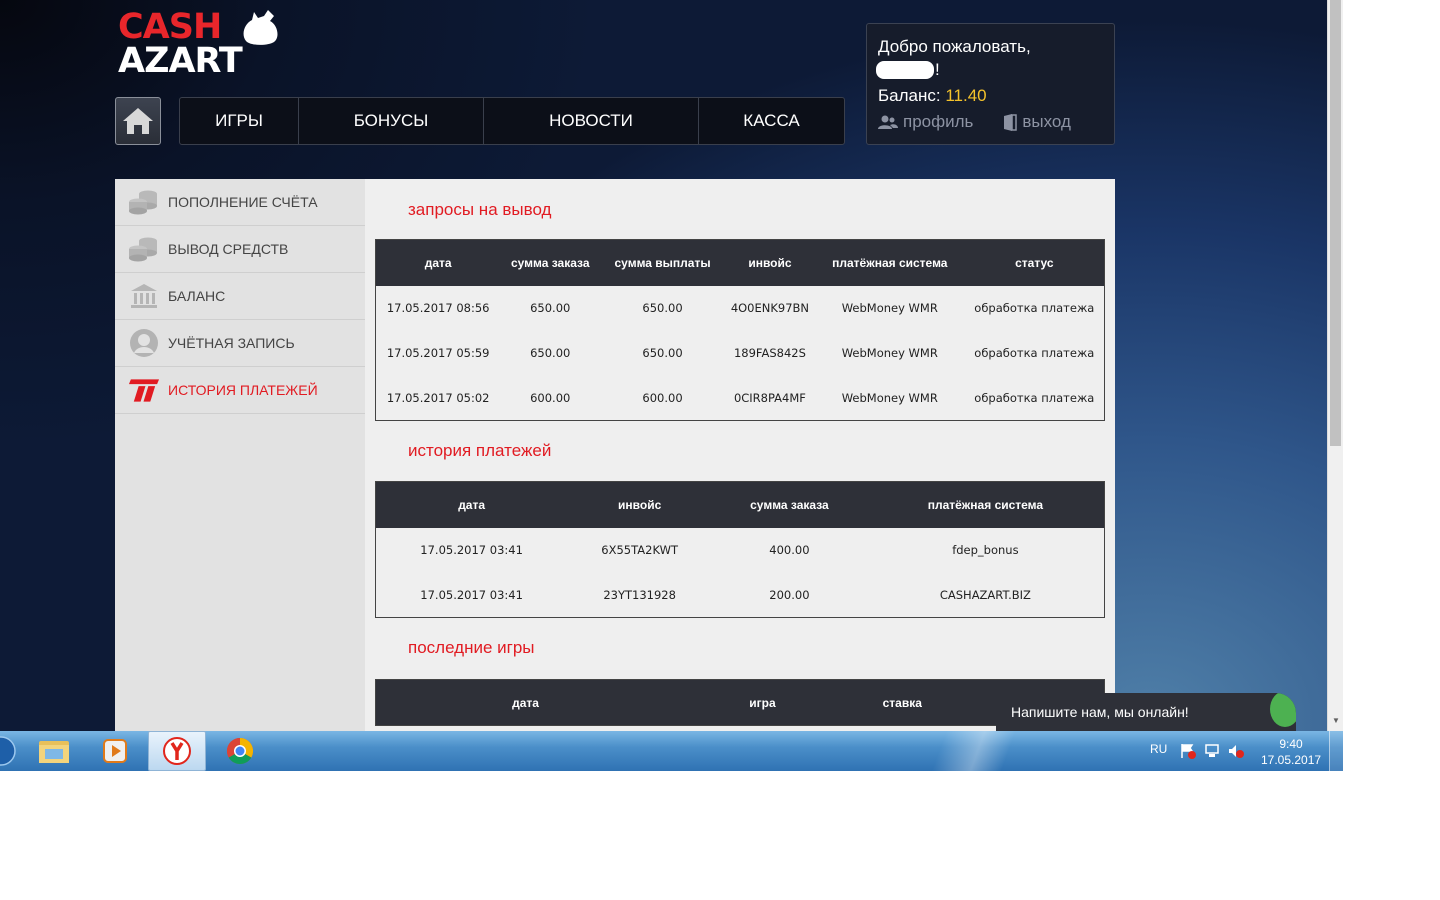 This screenshot has width=1440, height=900. I want to click on sidebar-item-account: УЧЁТНАЯ ЗАПИСЬ, so click(240, 343).